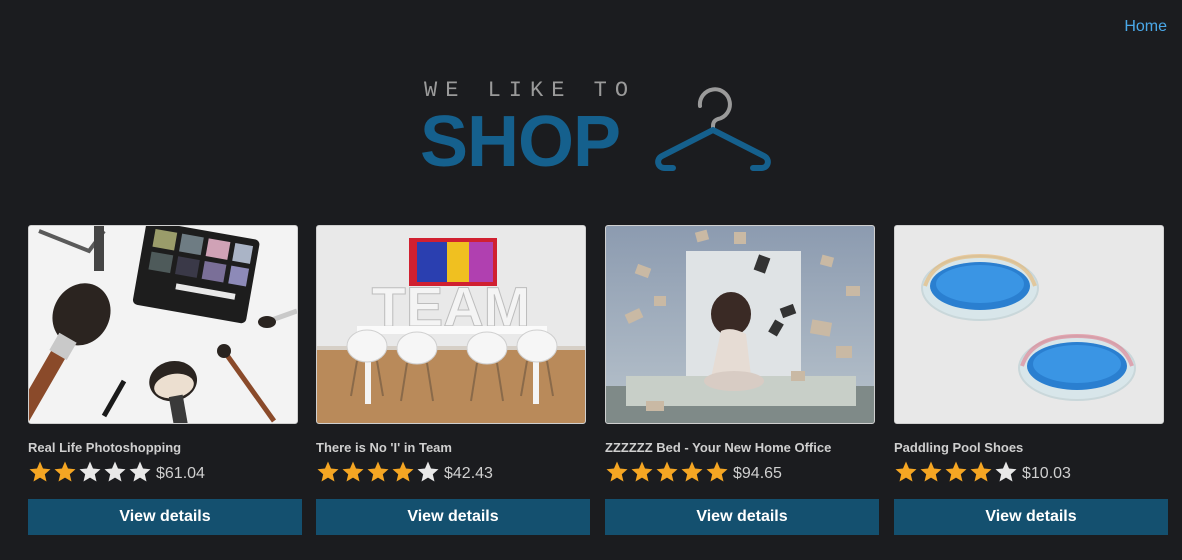  I want to click on logo: WE LIKE TO SHOP, so click(600, 129).